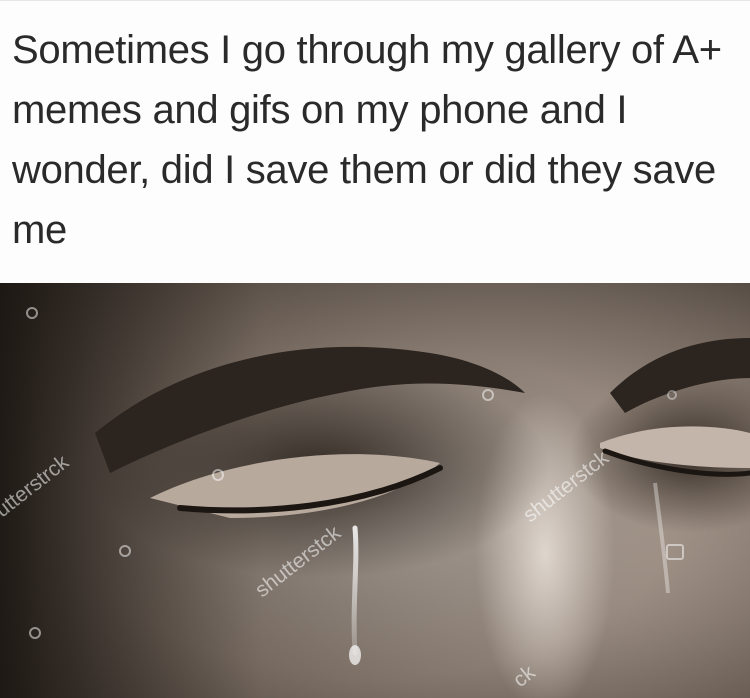 The image size is (750, 698). Describe the element at coordinates (375, 0) in the screenshot. I see `divider` at that location.